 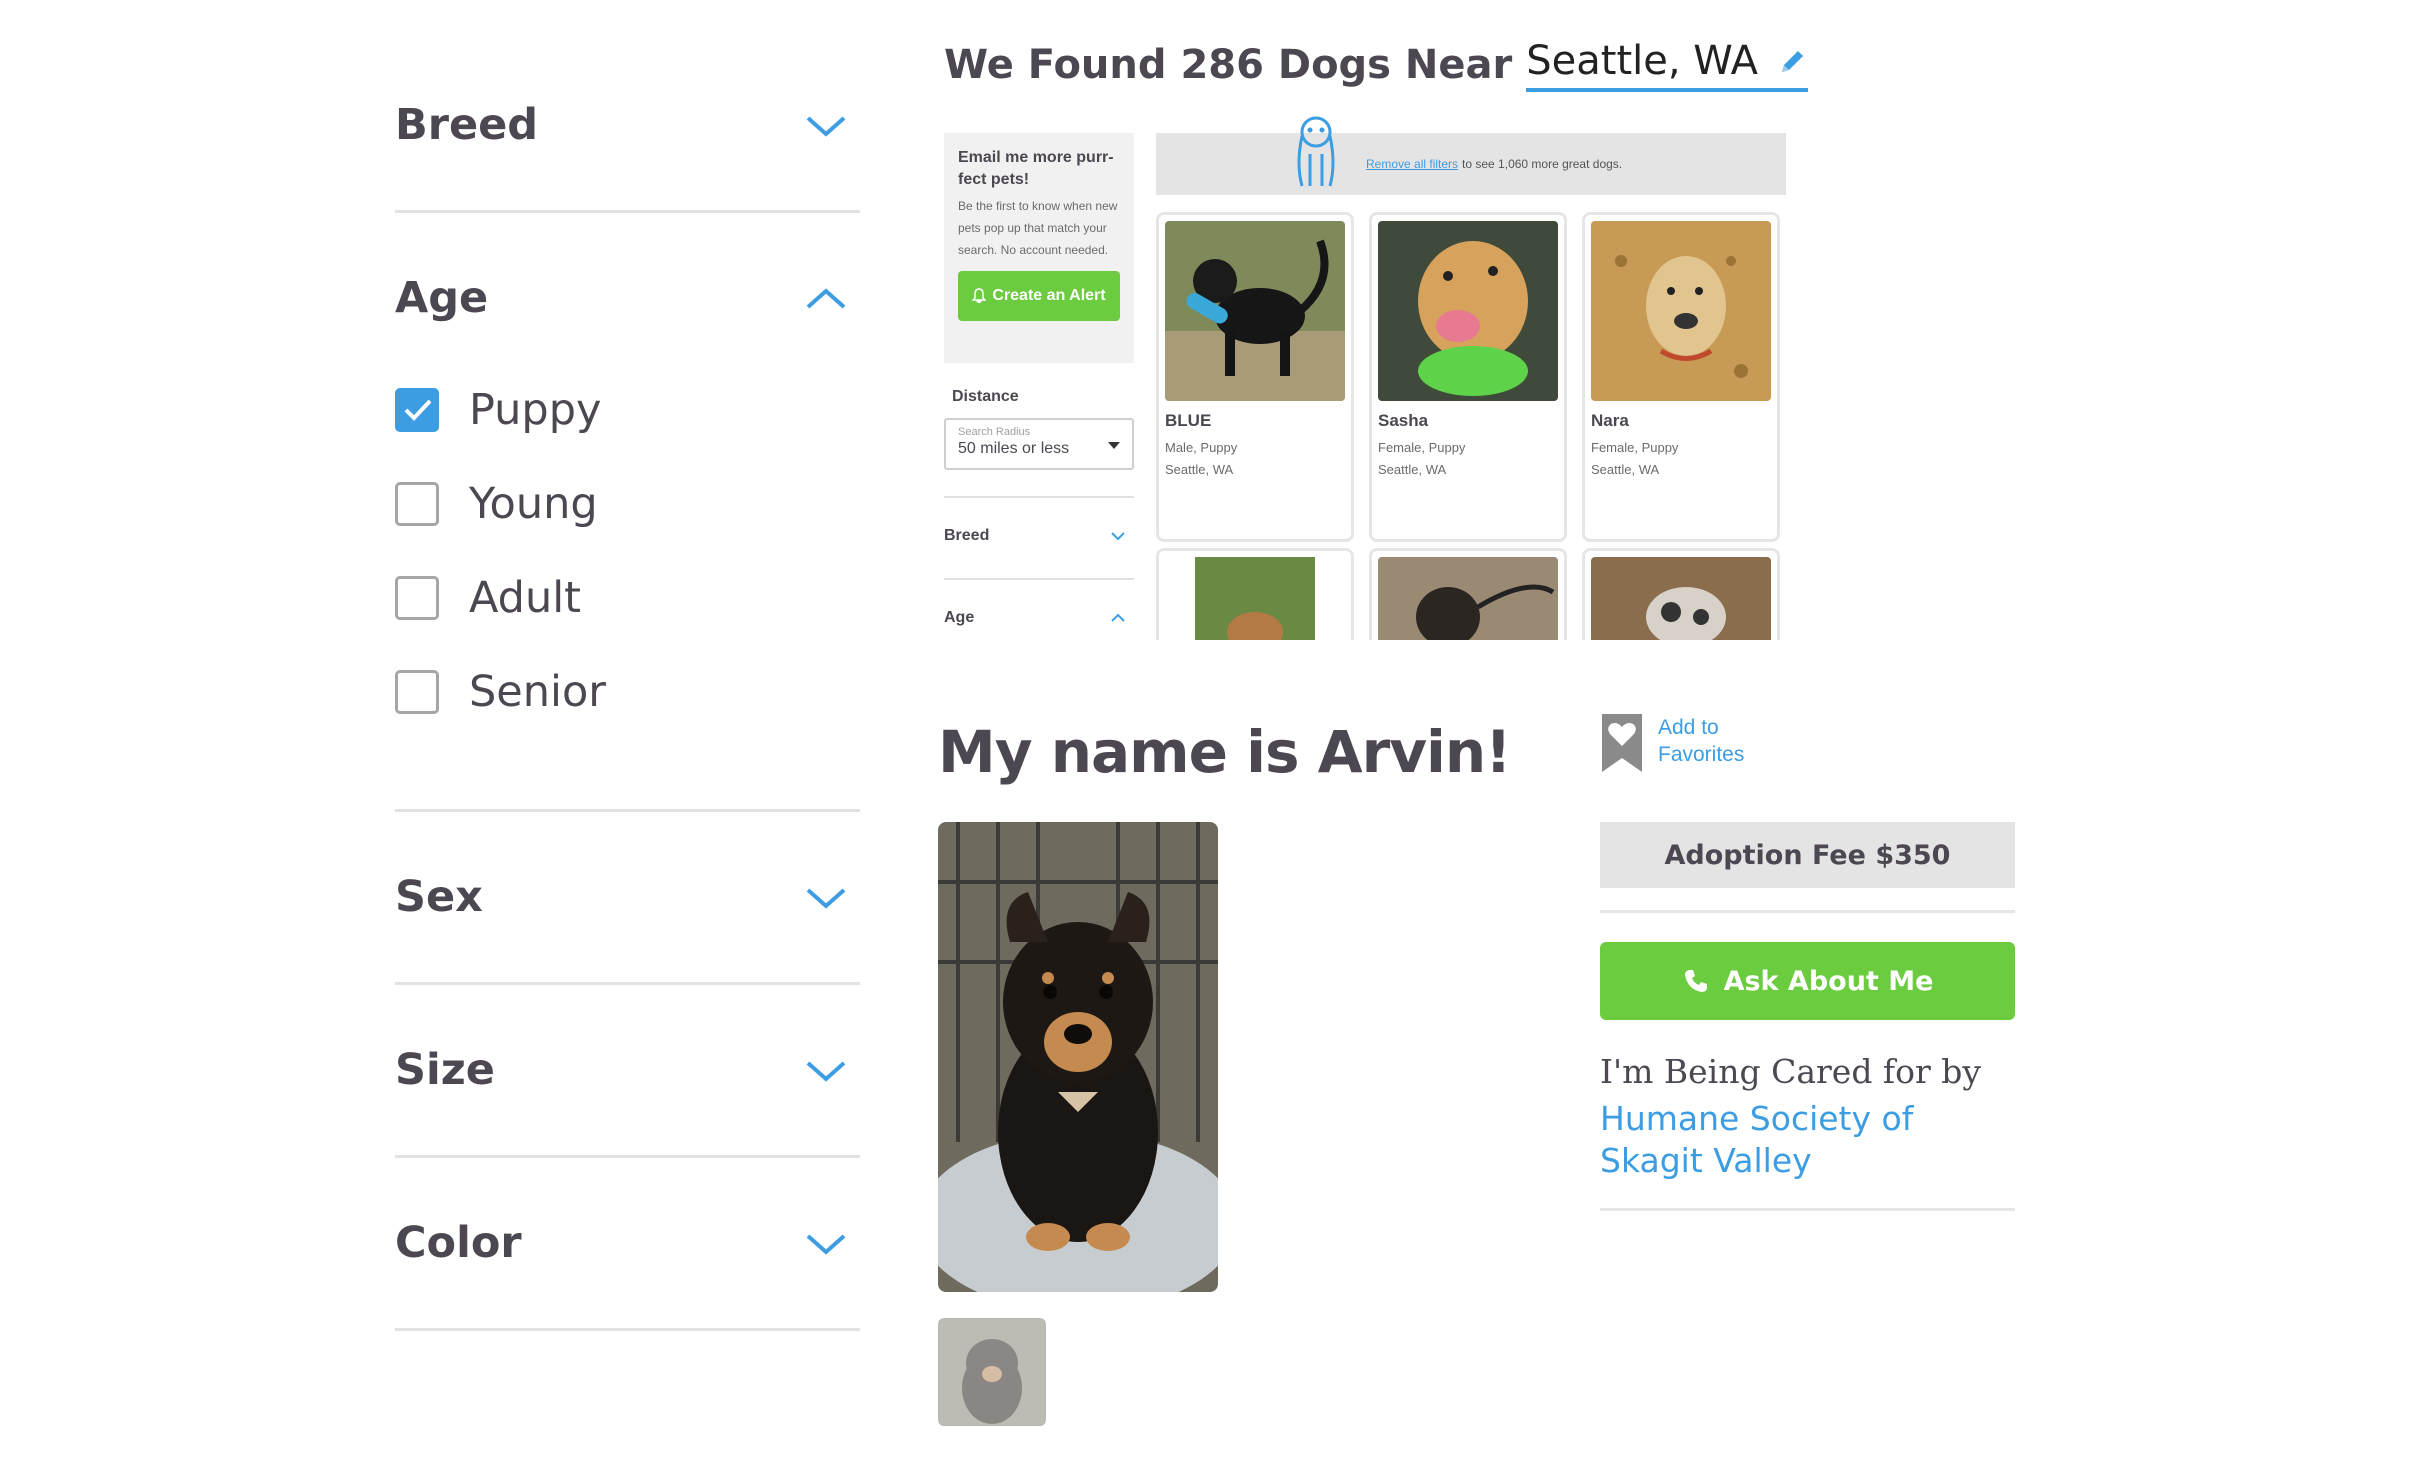 I want to click on create-alert-button: Create an Alert, so click(x=1039, y=296).